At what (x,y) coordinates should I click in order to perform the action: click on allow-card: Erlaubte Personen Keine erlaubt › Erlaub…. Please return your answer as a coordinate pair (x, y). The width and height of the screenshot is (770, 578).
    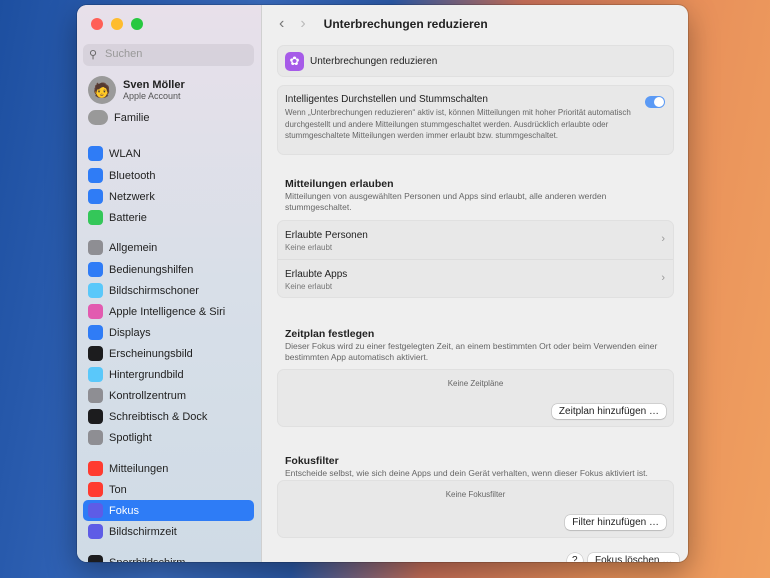
    Looking at the image, I should click on (475, 259).